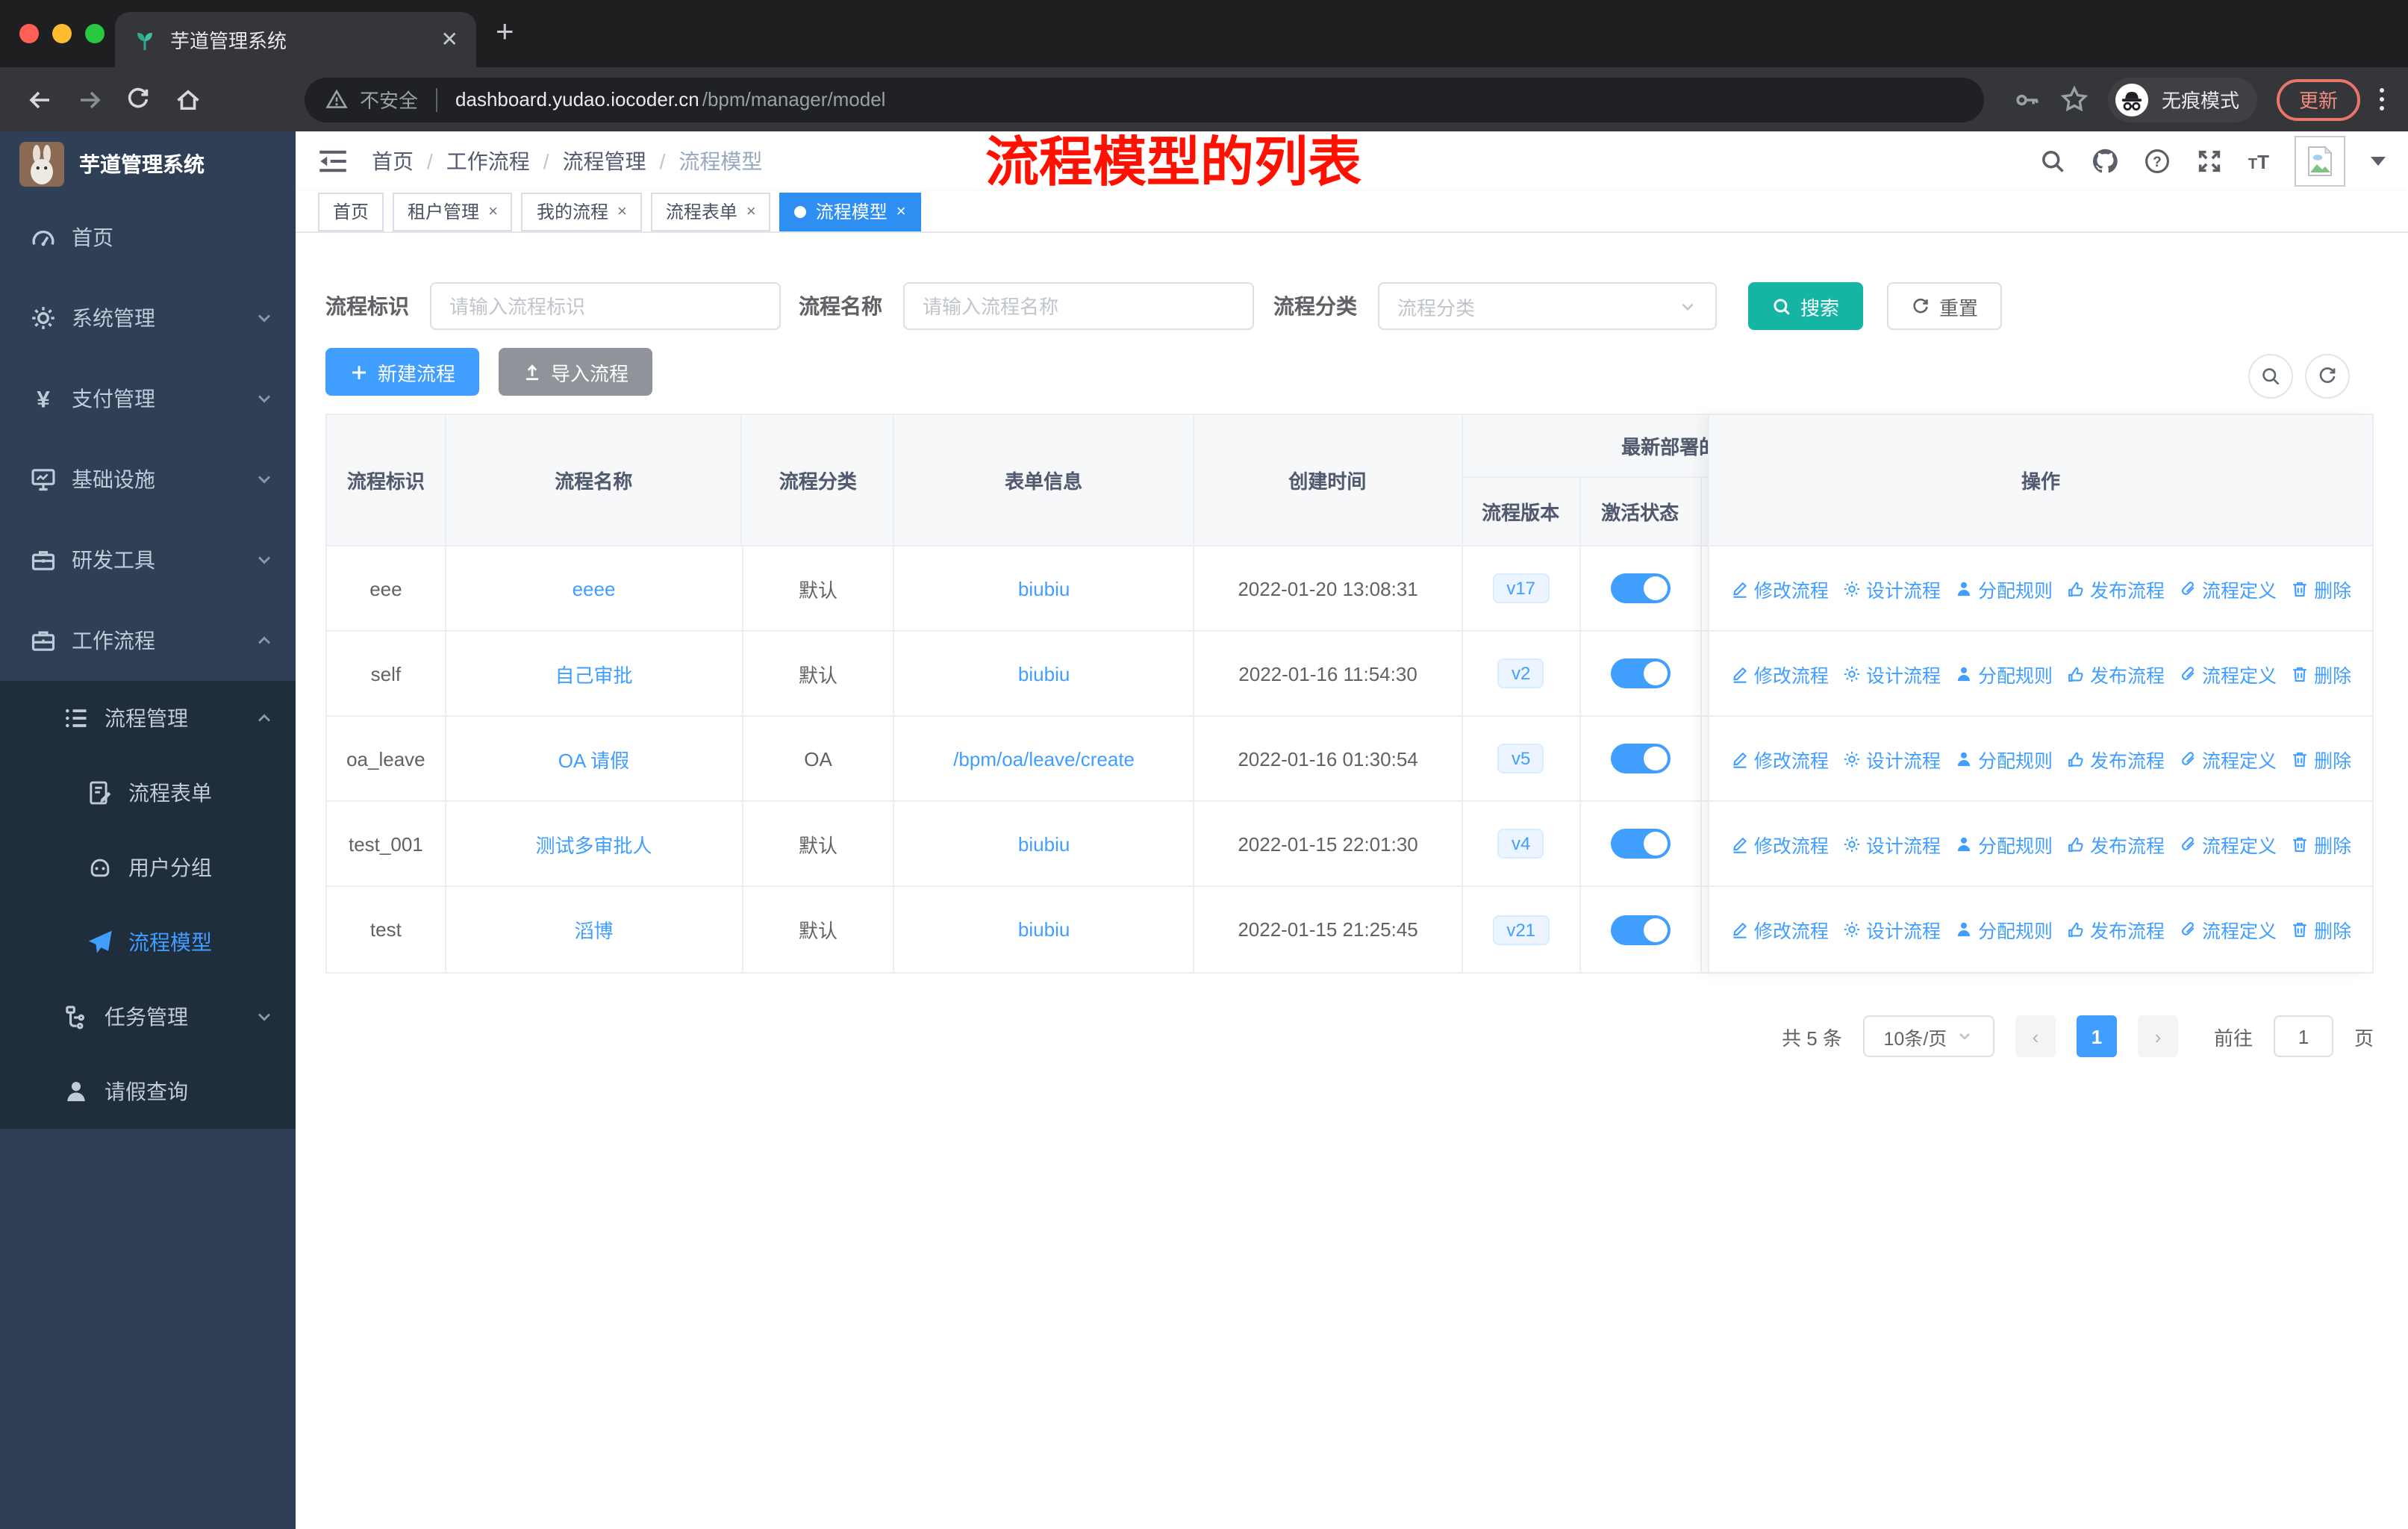  What do you see at coordinates (187, 100) in the screenshot?
I see `home-icon` at bounding box center [187, 100].